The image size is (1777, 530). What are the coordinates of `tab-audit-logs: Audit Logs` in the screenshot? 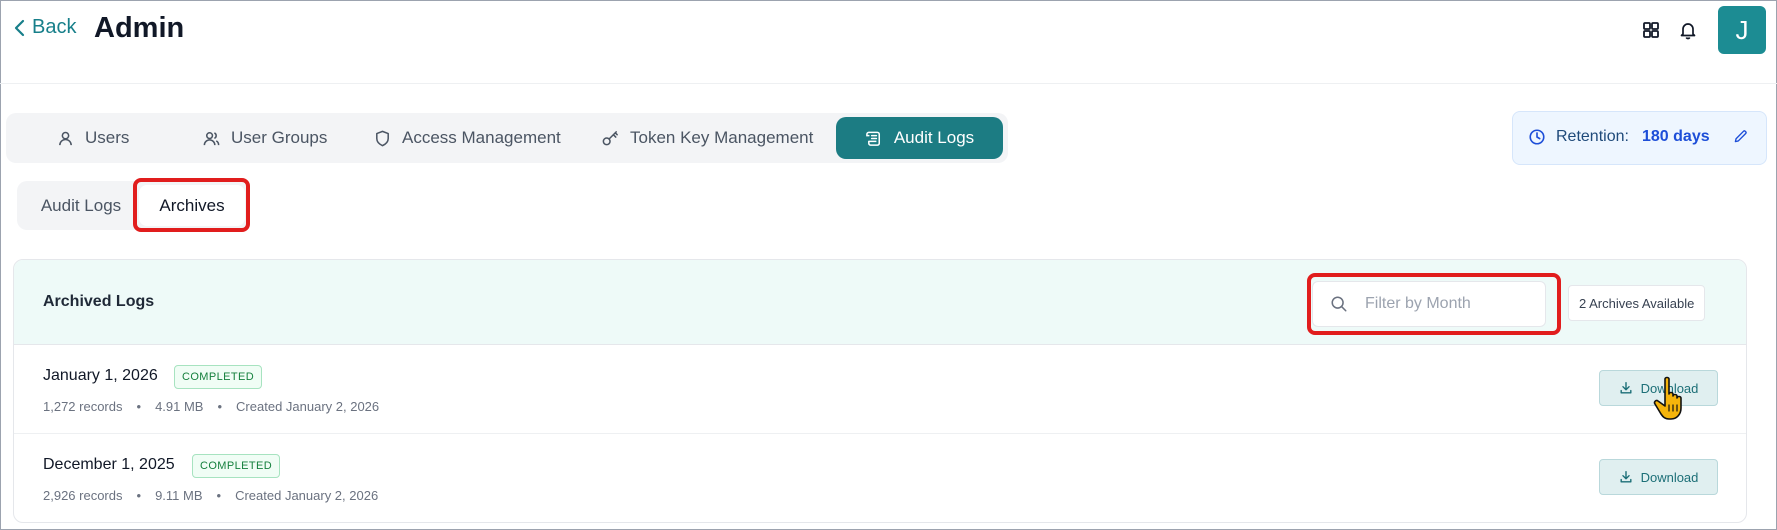 It's located at (919, 138).